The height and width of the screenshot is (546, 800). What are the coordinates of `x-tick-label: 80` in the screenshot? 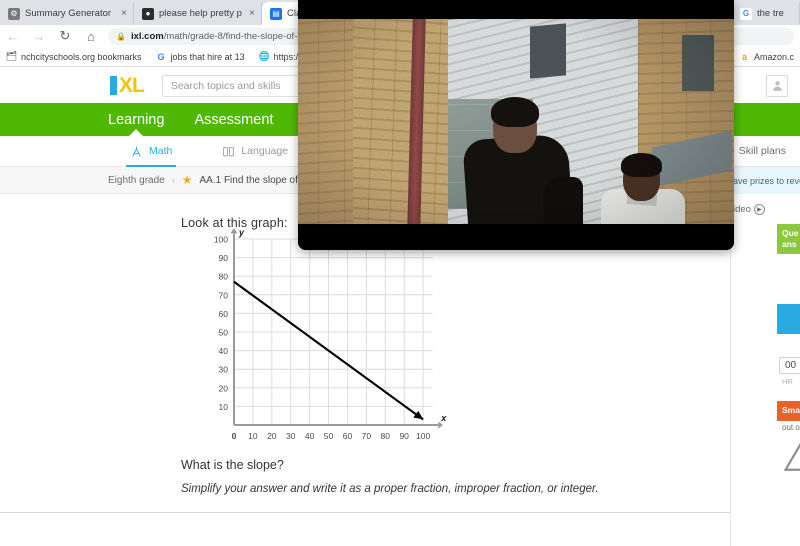 It's located at (386, 436).